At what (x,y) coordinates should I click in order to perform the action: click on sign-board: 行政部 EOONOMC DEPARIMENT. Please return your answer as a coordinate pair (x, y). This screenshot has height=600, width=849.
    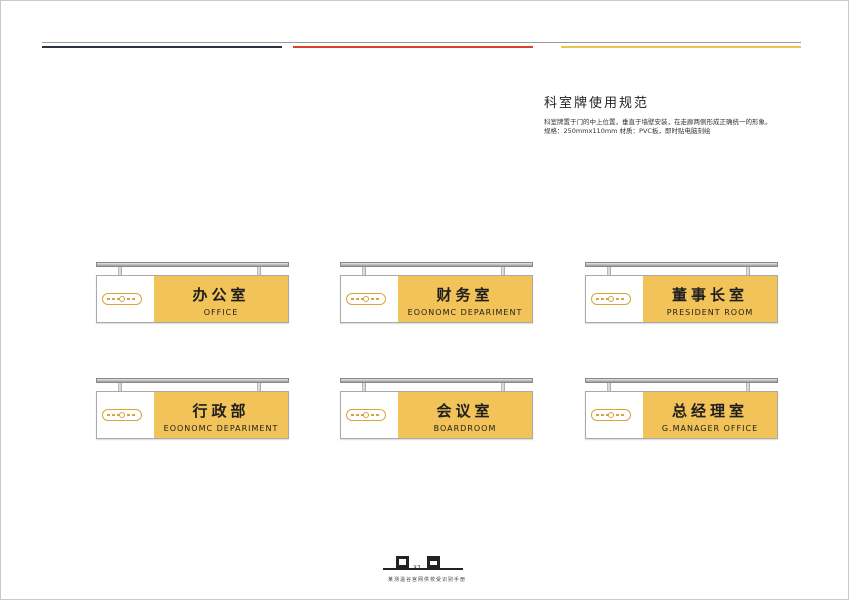
    Looking at the image, I should click on (192, 415).